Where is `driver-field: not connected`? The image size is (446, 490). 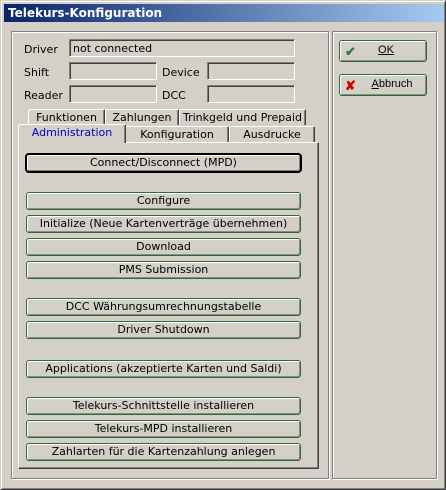 driver-field: not connected is located at coordinates (182, 48).